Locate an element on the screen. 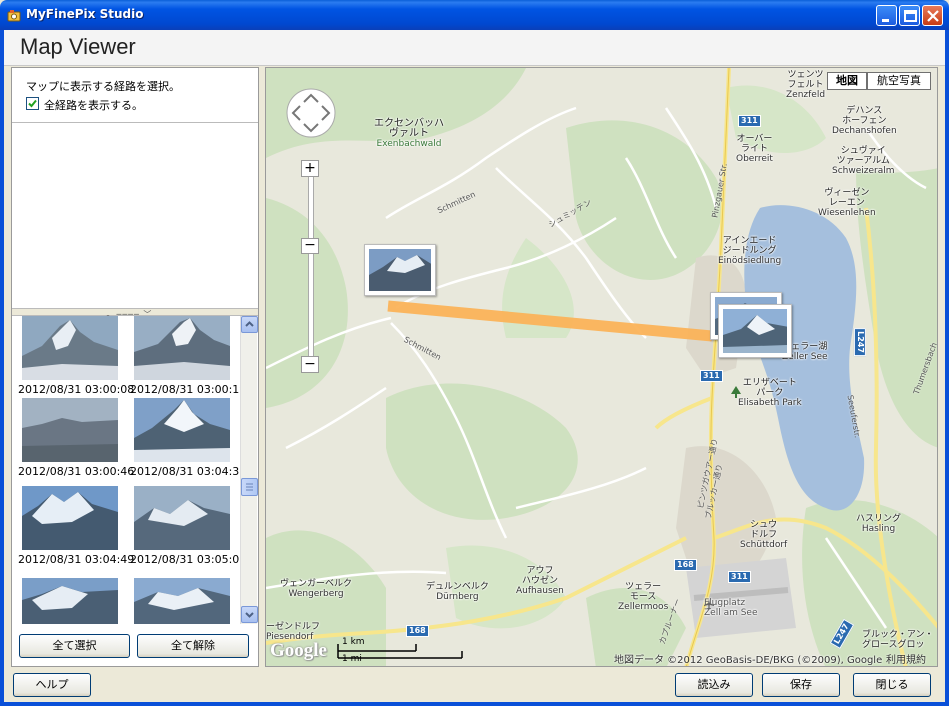  road-sign: L247 is located at coordinates (859, 342).